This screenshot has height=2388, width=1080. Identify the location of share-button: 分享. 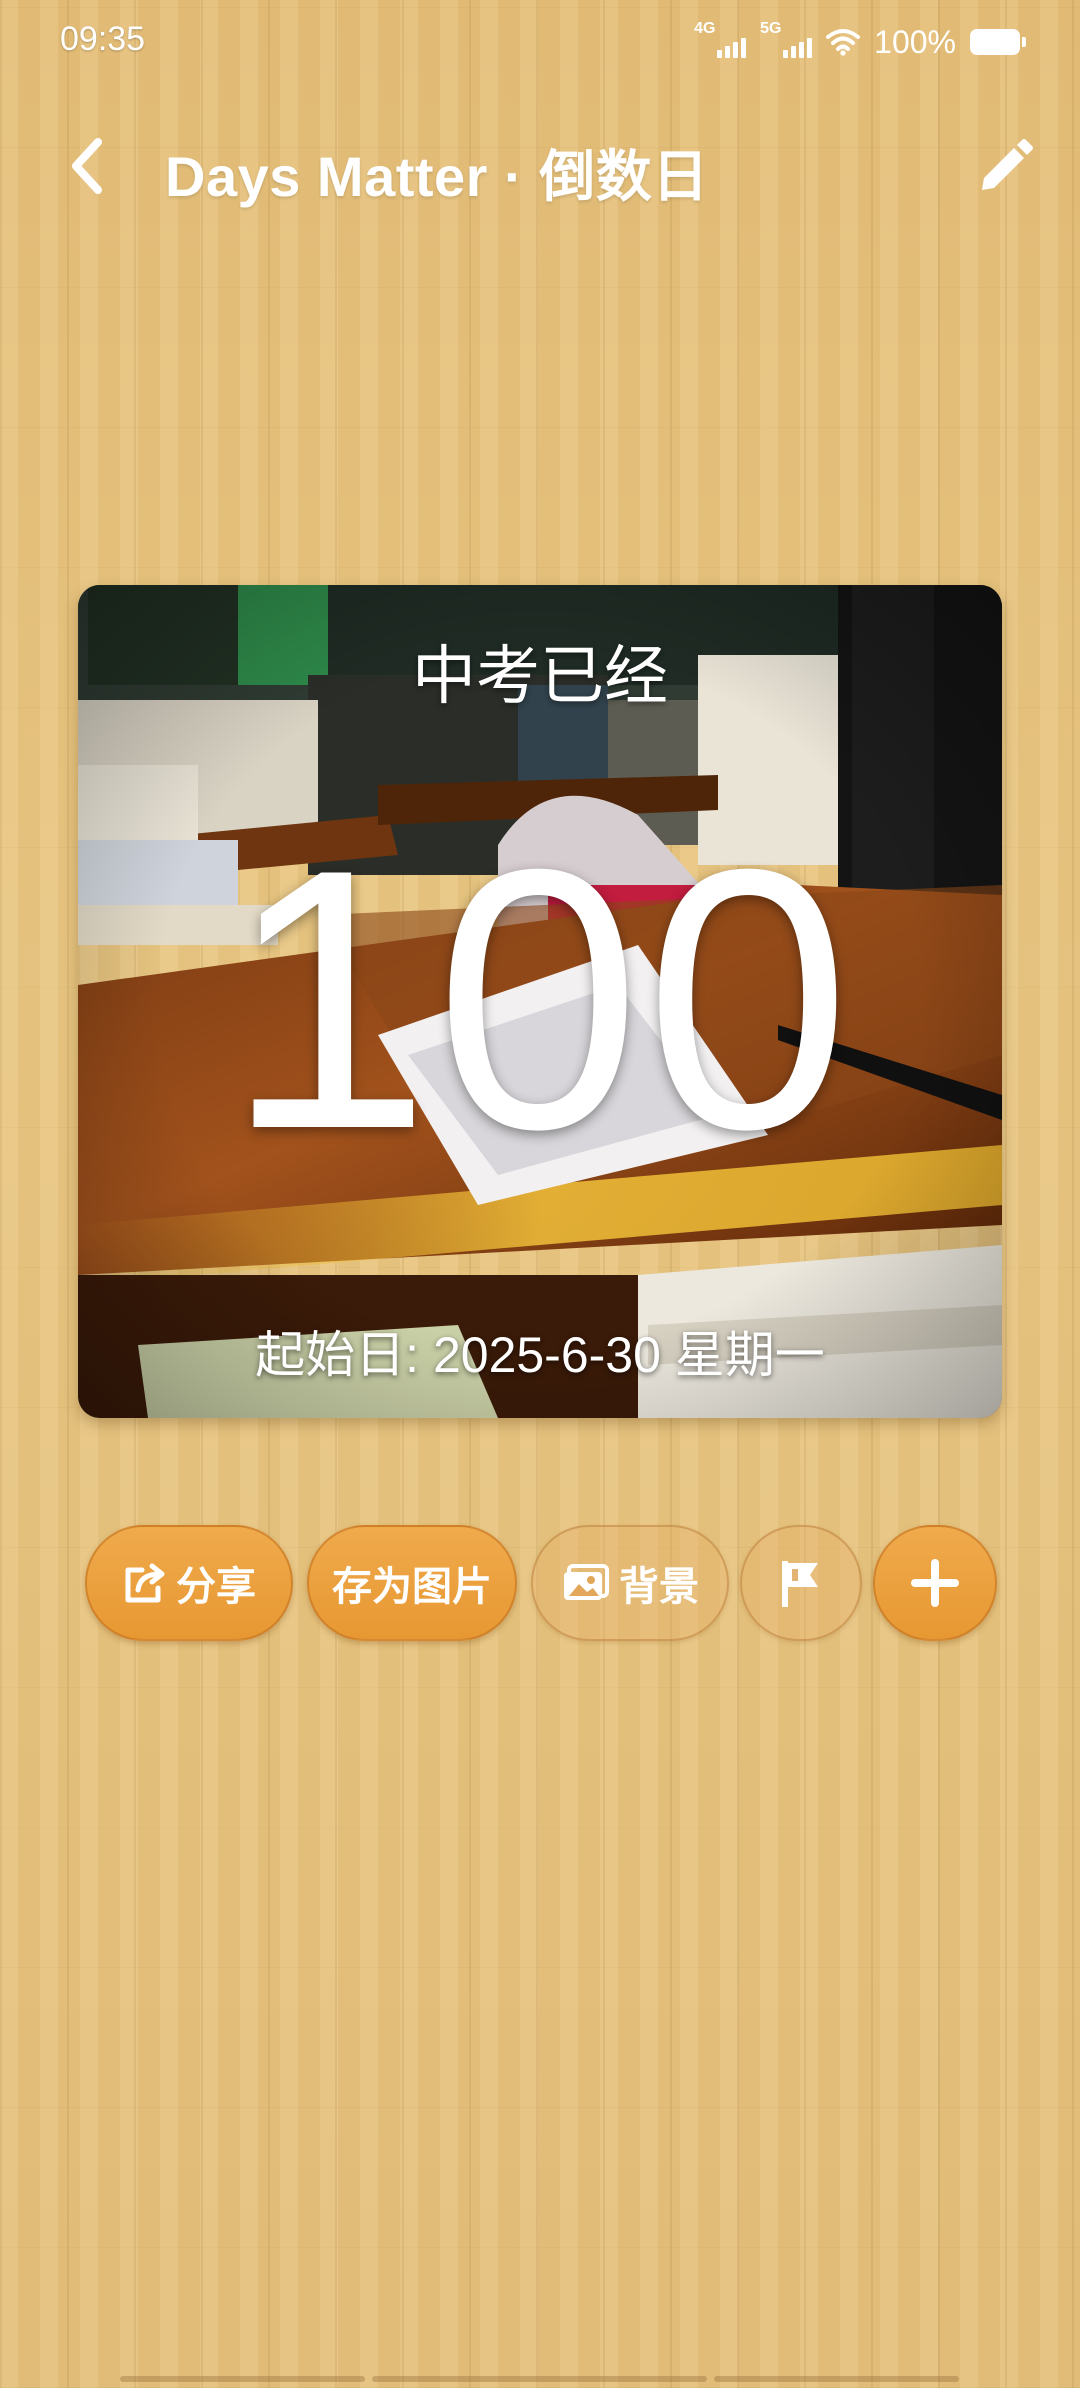
(189, 1583).